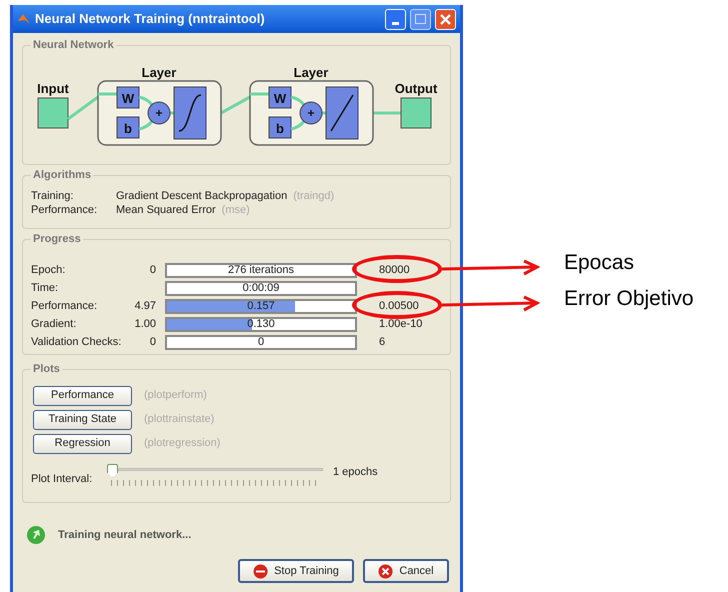  What do you see at coordinates (82, 444) in the screenshot?
I see `plot-button: Regression` at bounding box center [82, 444].